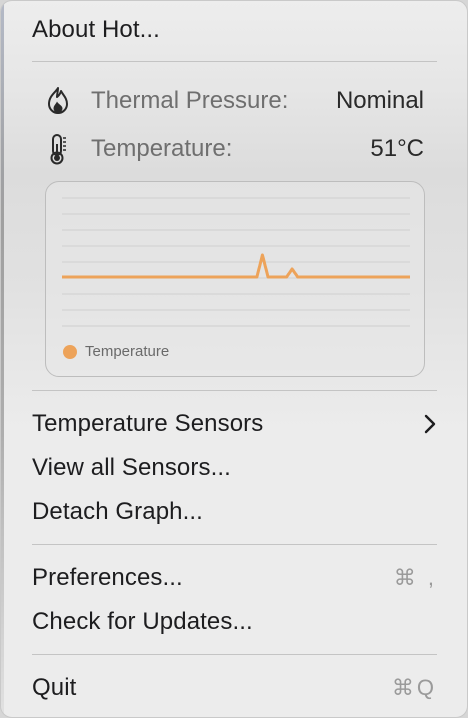 The image size is (468, 718). What do you see at coordinates (234, 578) in the screenshot?
I see `preferences-menu-item: Preferences... ⌘ ,` at bounding box center [234, 578].